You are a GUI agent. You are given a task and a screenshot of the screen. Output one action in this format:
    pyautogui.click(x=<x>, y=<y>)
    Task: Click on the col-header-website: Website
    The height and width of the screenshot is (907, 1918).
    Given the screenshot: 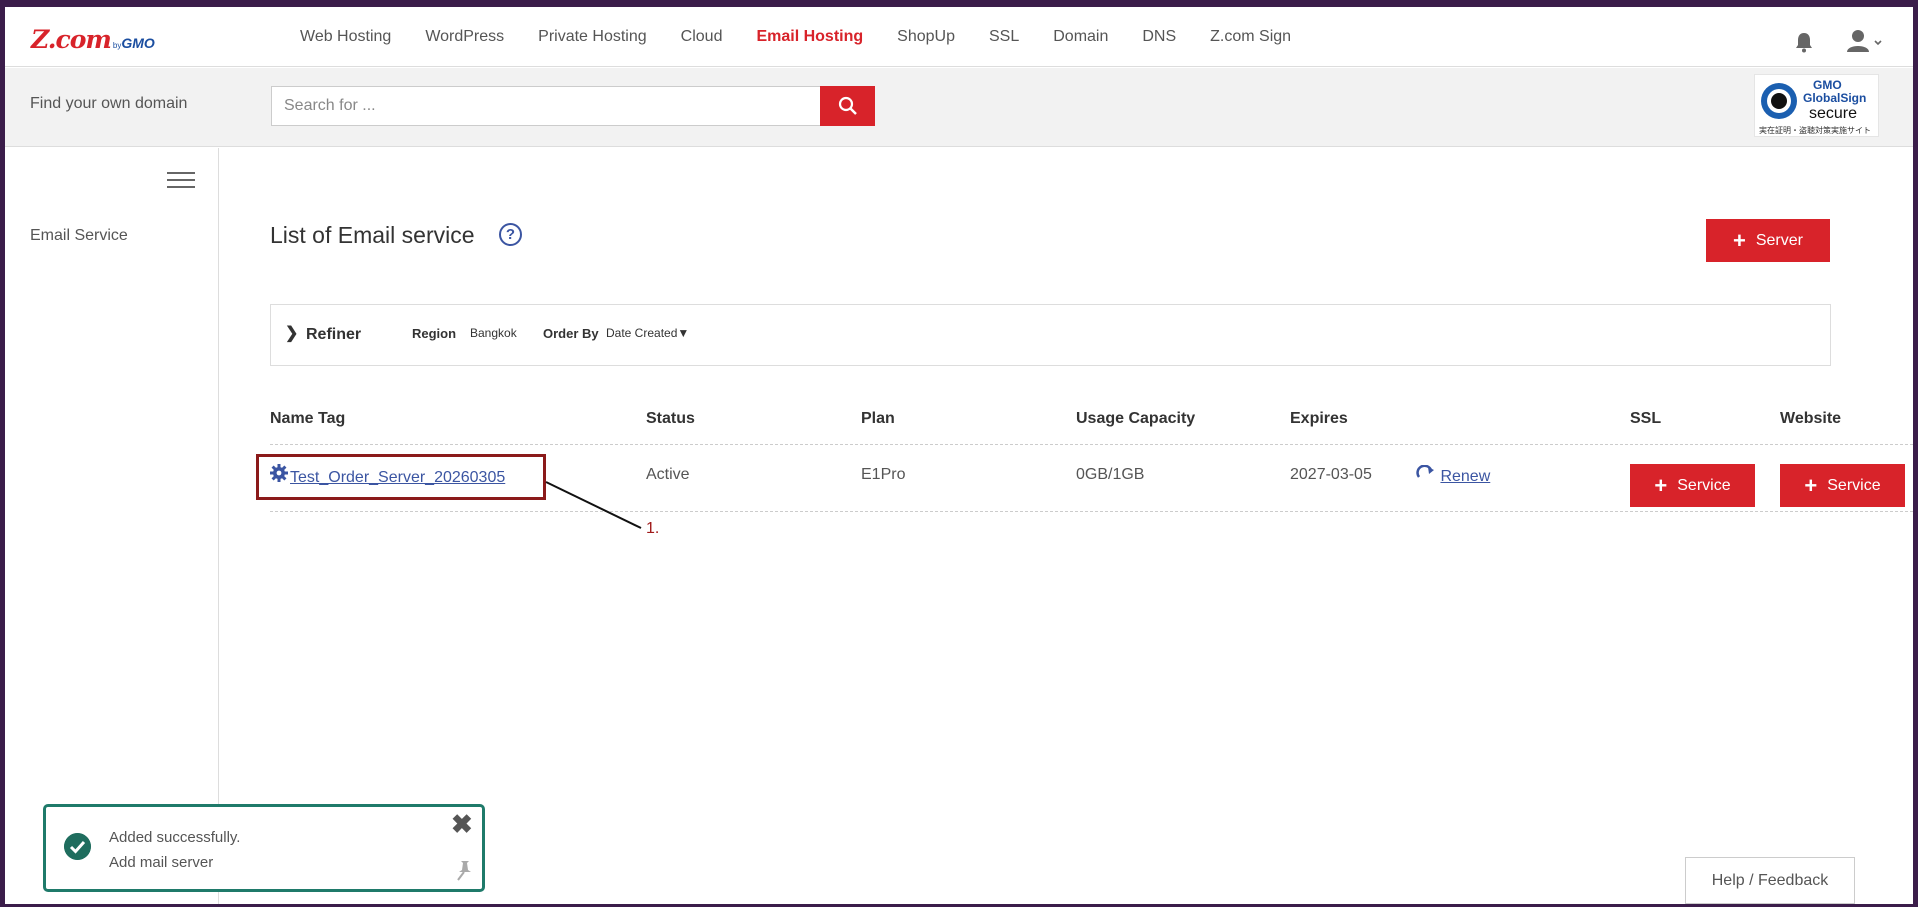 What is the action you would take?
    pyautogui.click(x=1811, y=418)
    